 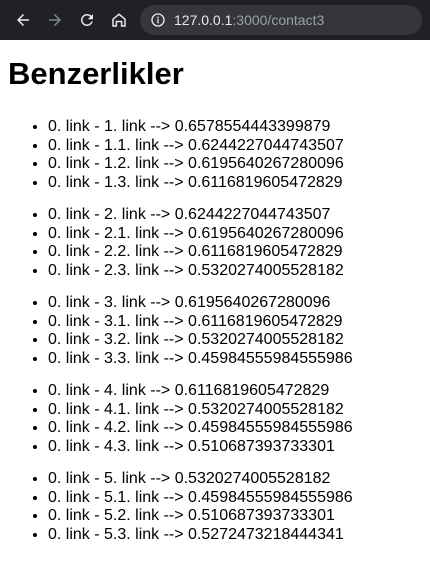 I want to click on forward-button, so click(x=55, y=20).